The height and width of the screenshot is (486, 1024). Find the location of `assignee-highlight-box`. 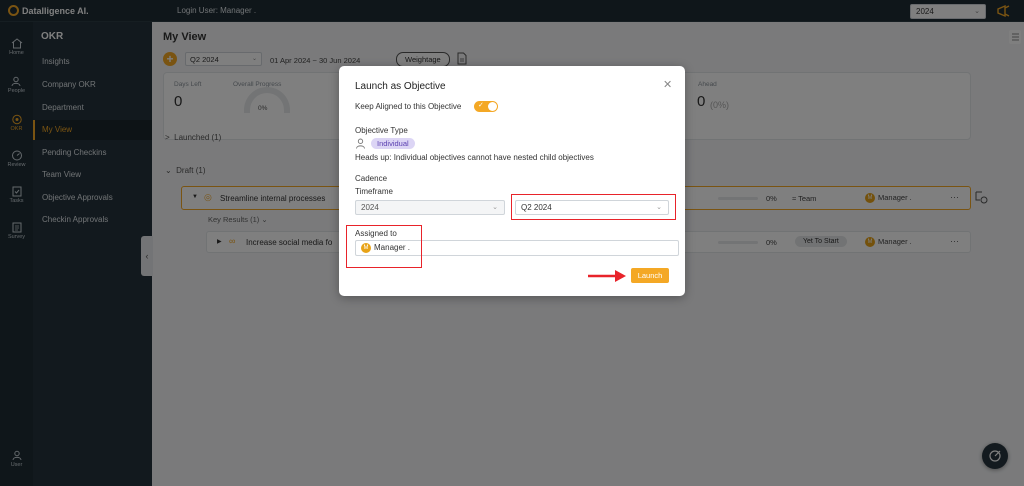

assignee-highlight-box is located at coordinates (384, 246).